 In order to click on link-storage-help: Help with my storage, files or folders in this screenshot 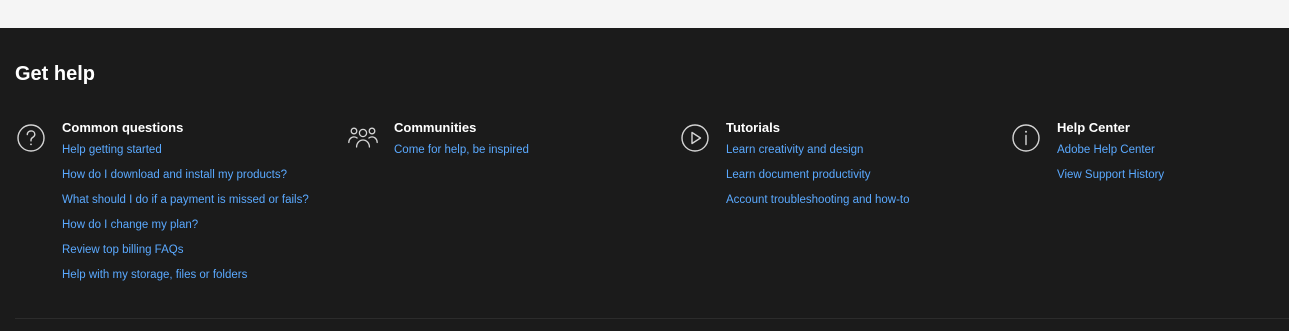, I will do `click(154, 275)`.